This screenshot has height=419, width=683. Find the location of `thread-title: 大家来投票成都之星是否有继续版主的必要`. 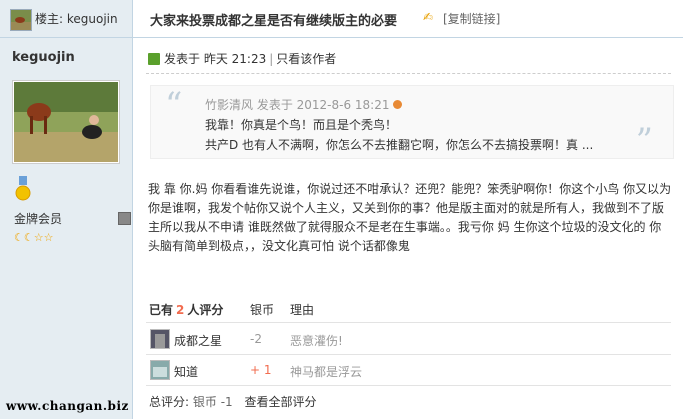

thread-title: 大家来投票成都之星是否有继续版主的必要 is located at coordinates (274, 21).